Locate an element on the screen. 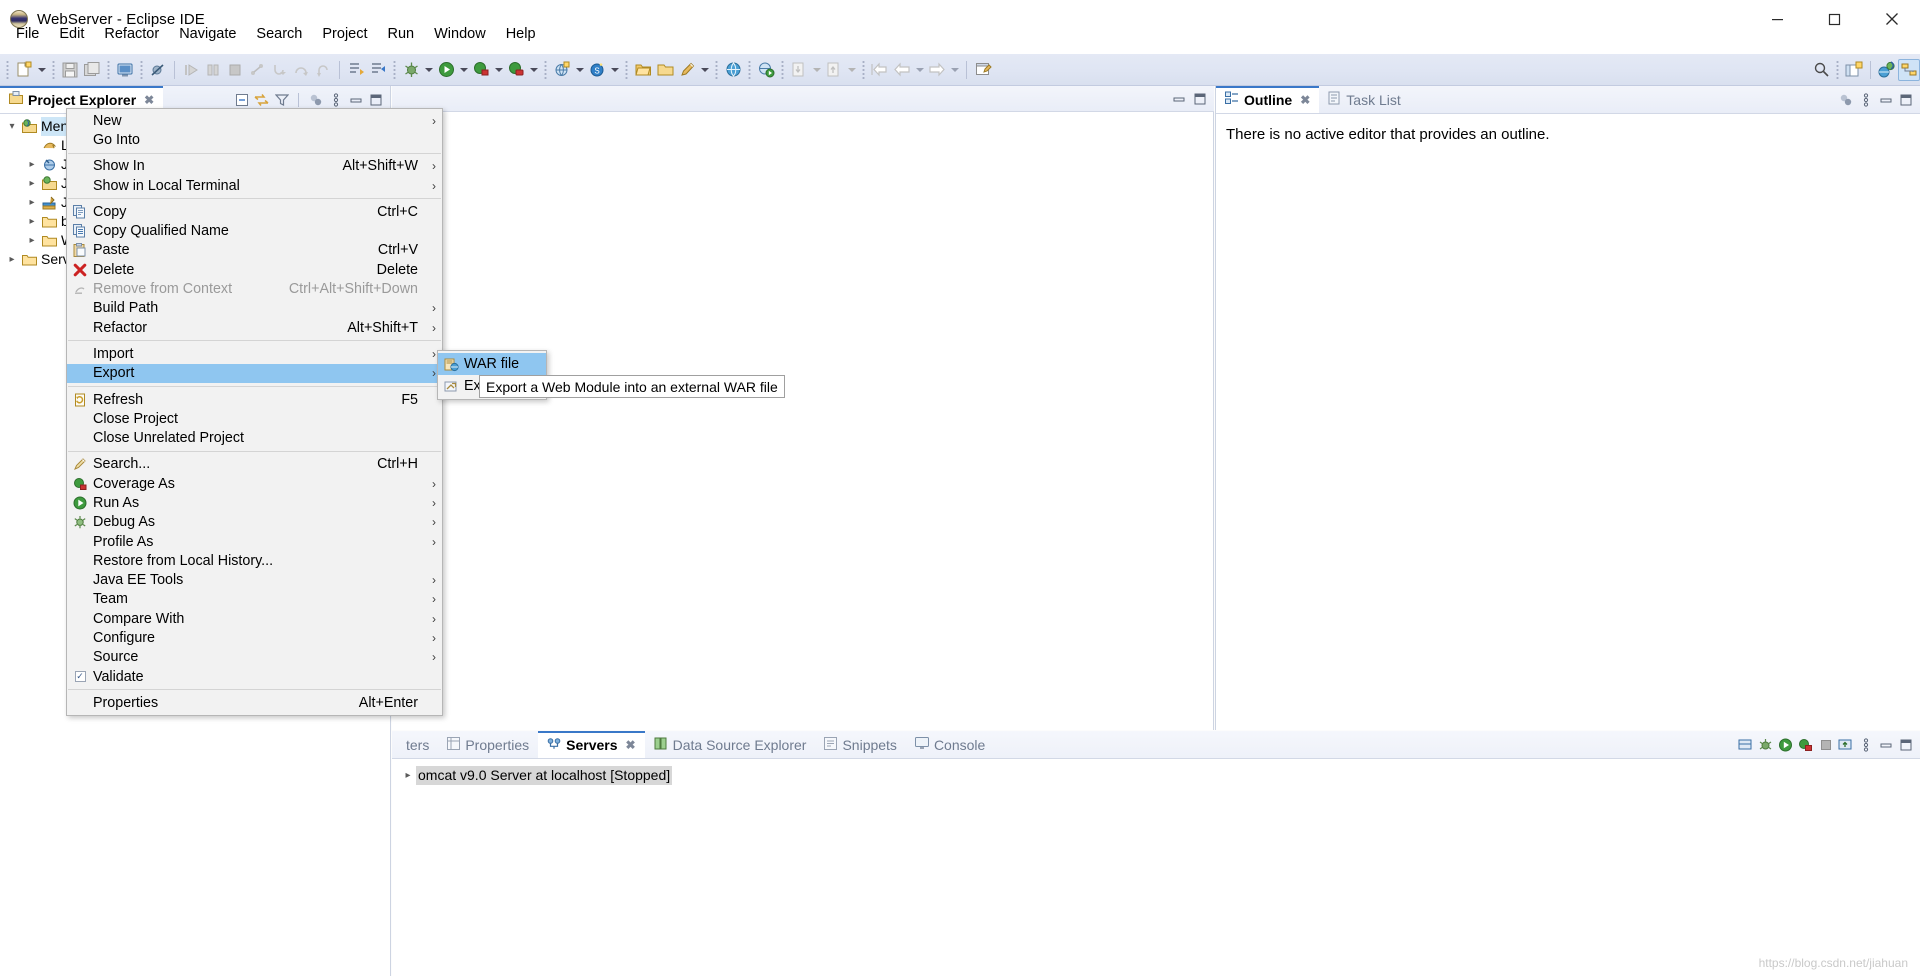  run-on-server-icon is located at coordinates (766, 70).